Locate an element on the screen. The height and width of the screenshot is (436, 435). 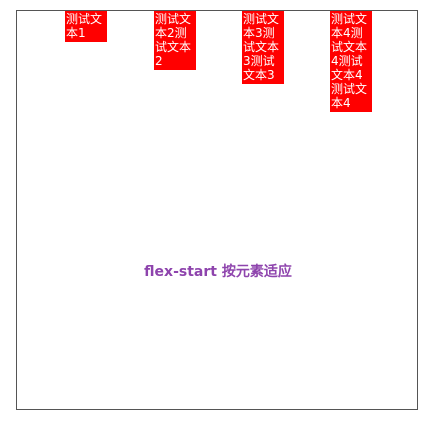
demo-caption: flex-start 按元素适应 is located at coordinates (218, 272).